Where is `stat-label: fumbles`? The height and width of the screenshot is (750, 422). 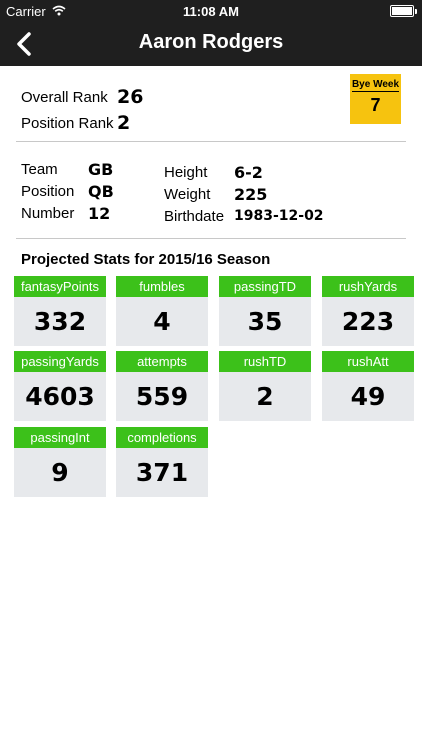 stat-label: fumbles is located at coordinates (162, 286).